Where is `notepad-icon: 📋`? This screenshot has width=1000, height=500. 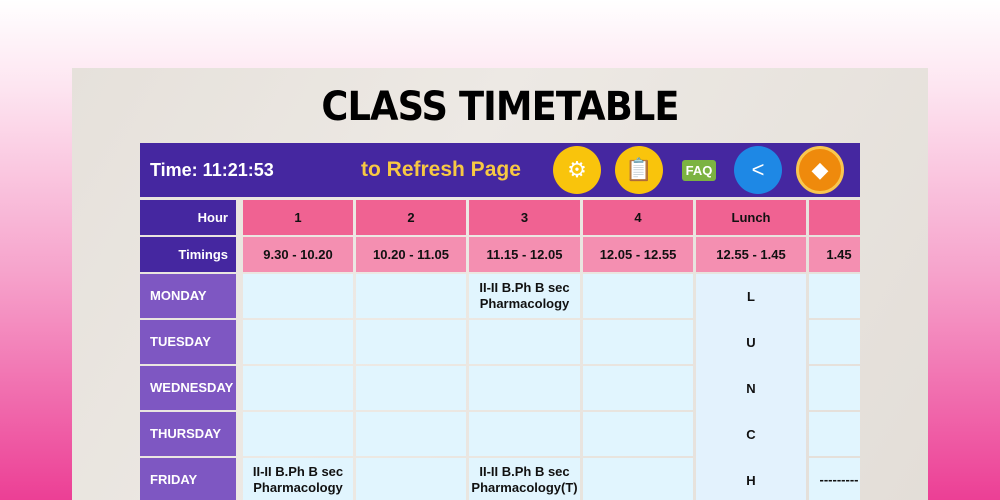 notepad-icon: 📋 is located at coordinates (639, 170).